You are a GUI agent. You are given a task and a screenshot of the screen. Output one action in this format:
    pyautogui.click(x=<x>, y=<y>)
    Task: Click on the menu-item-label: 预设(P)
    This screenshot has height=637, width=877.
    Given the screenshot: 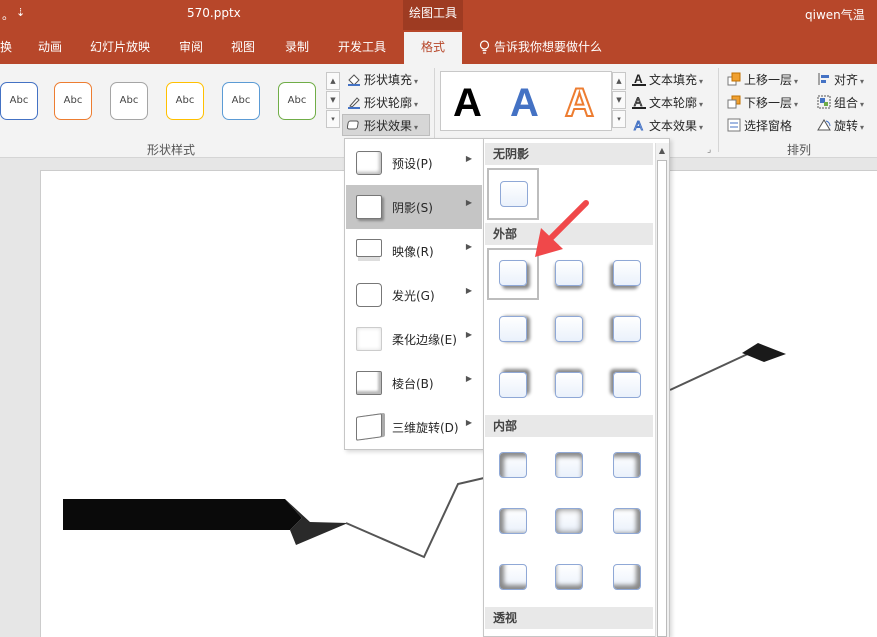 What is the action you would take?
    pyautogui.click(x=412, y=164)
    